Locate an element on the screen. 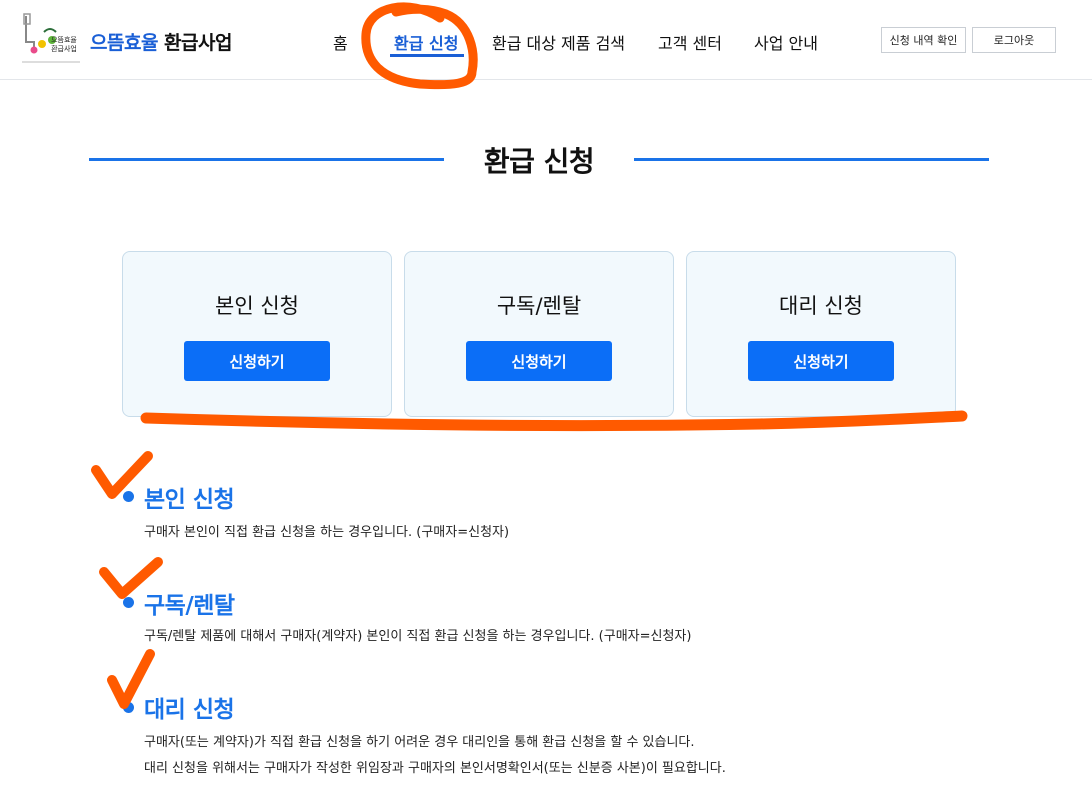 This screenshot has height=800, width=1092. title-divider-left is located at coordinates (266, 159).